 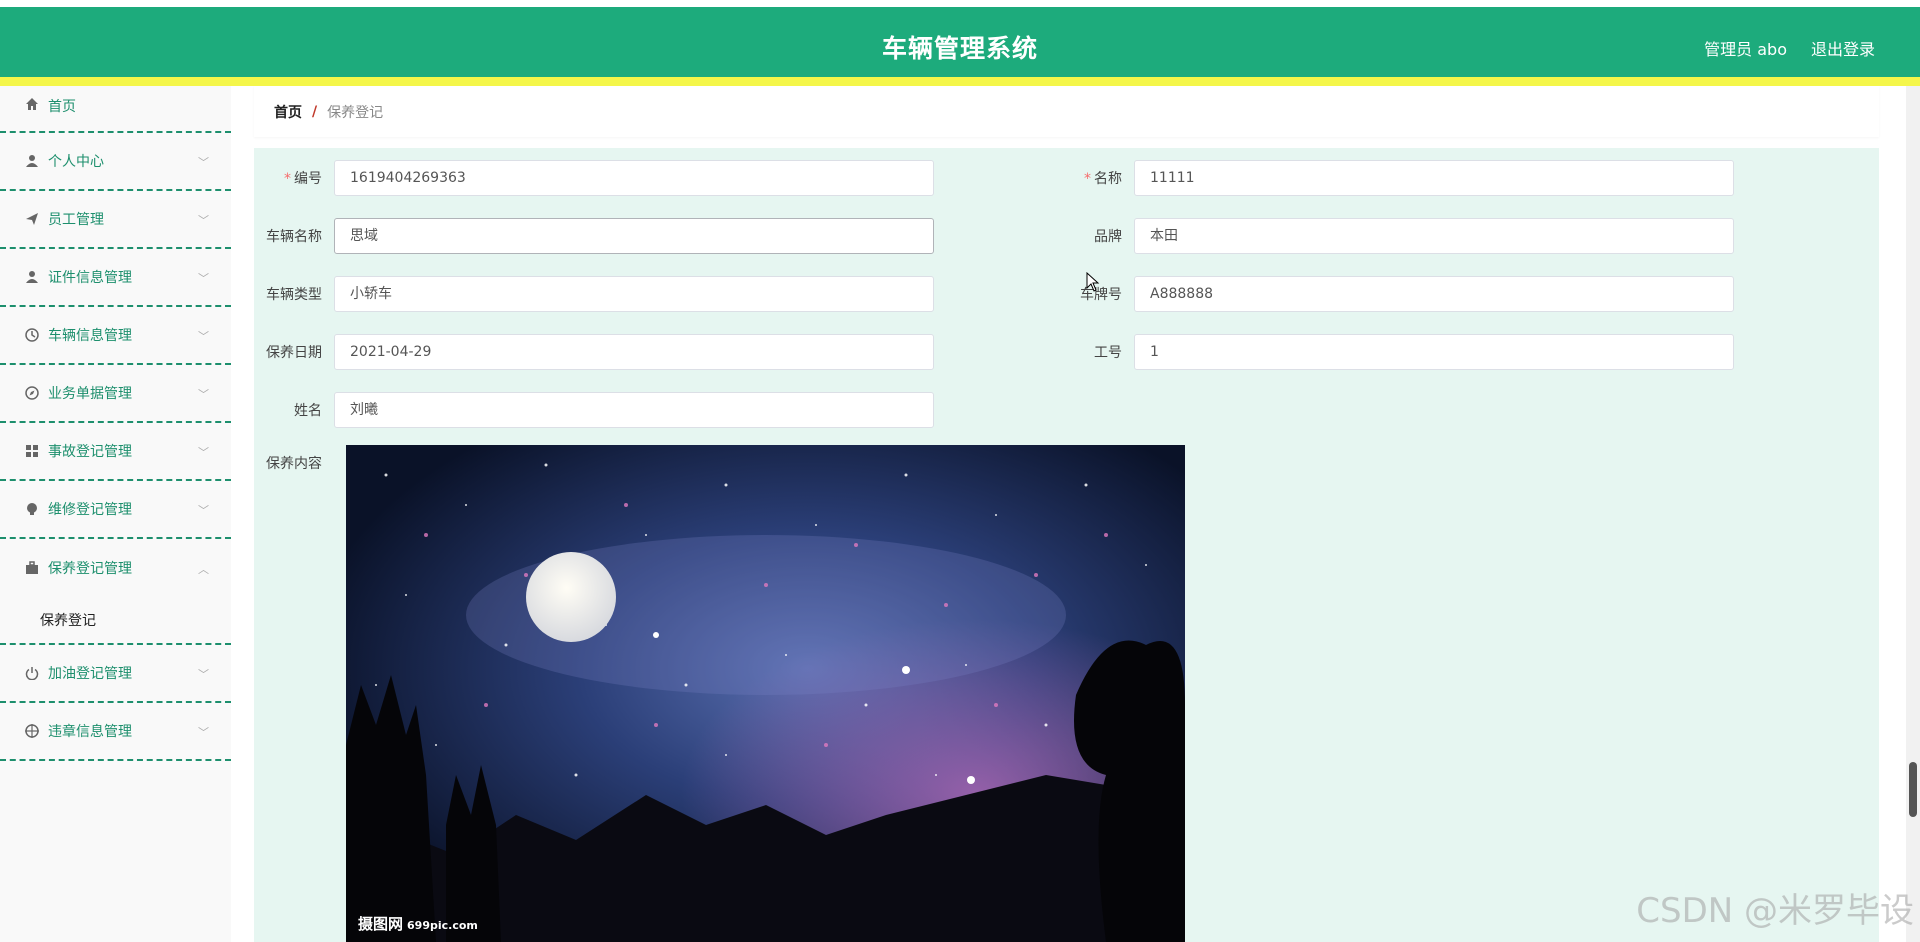 What do you see at coordinates (90, 278) in the screenshot?
I see `sidebar-item-label: 证件信息管理` at bounding box center [90, 278].